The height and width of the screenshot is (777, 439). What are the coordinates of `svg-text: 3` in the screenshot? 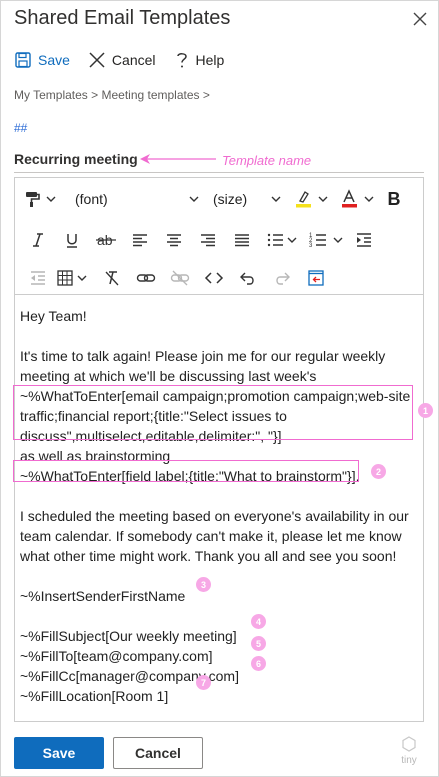 It's located at (311, 246).